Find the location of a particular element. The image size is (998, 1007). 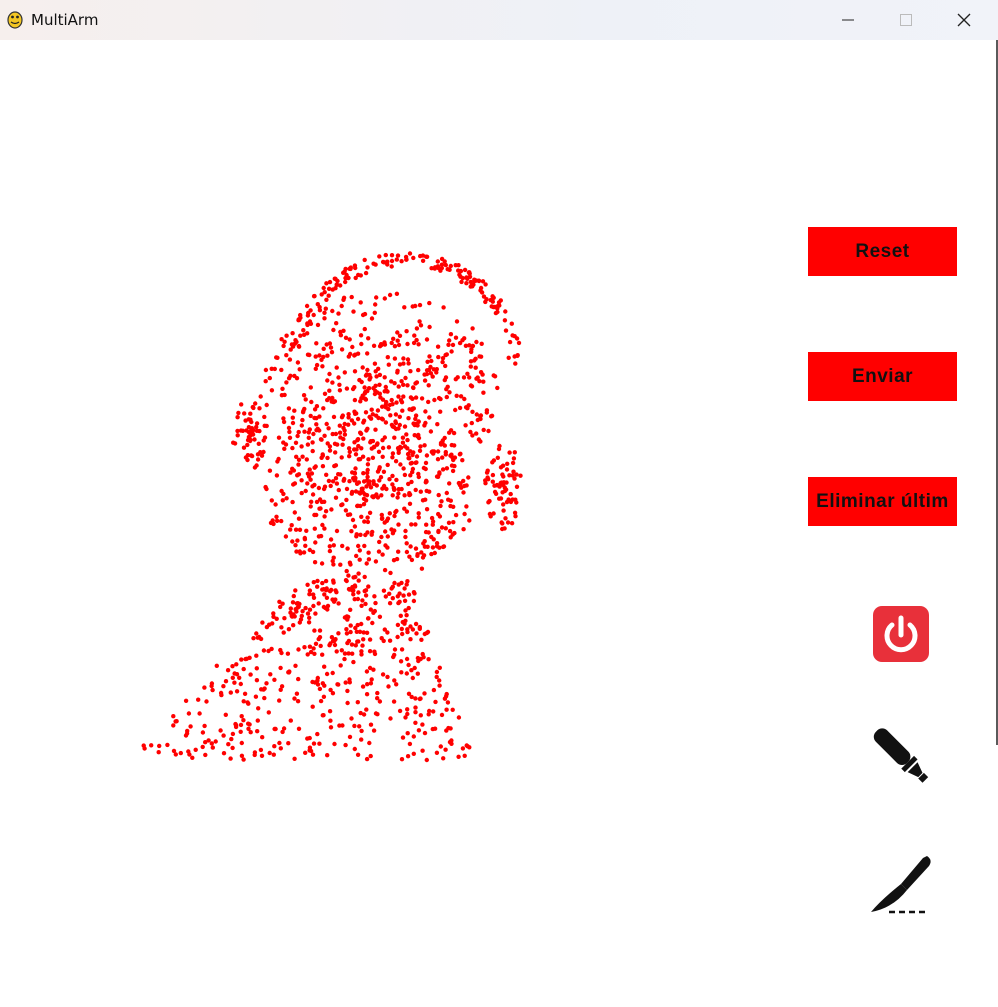

maximize-button is located at coordinates (906, 20).